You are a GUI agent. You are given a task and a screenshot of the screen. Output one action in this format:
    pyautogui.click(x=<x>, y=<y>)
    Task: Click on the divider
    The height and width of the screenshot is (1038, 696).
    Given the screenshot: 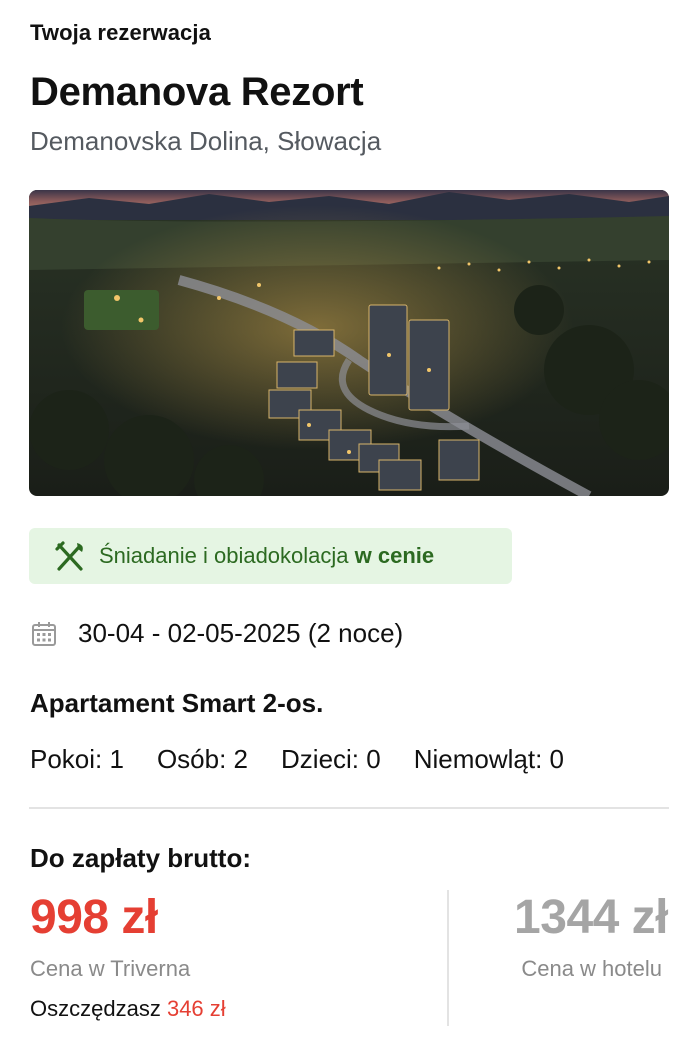 What is the action you would take?
    pyautogui.click(x=349, y=808)
    